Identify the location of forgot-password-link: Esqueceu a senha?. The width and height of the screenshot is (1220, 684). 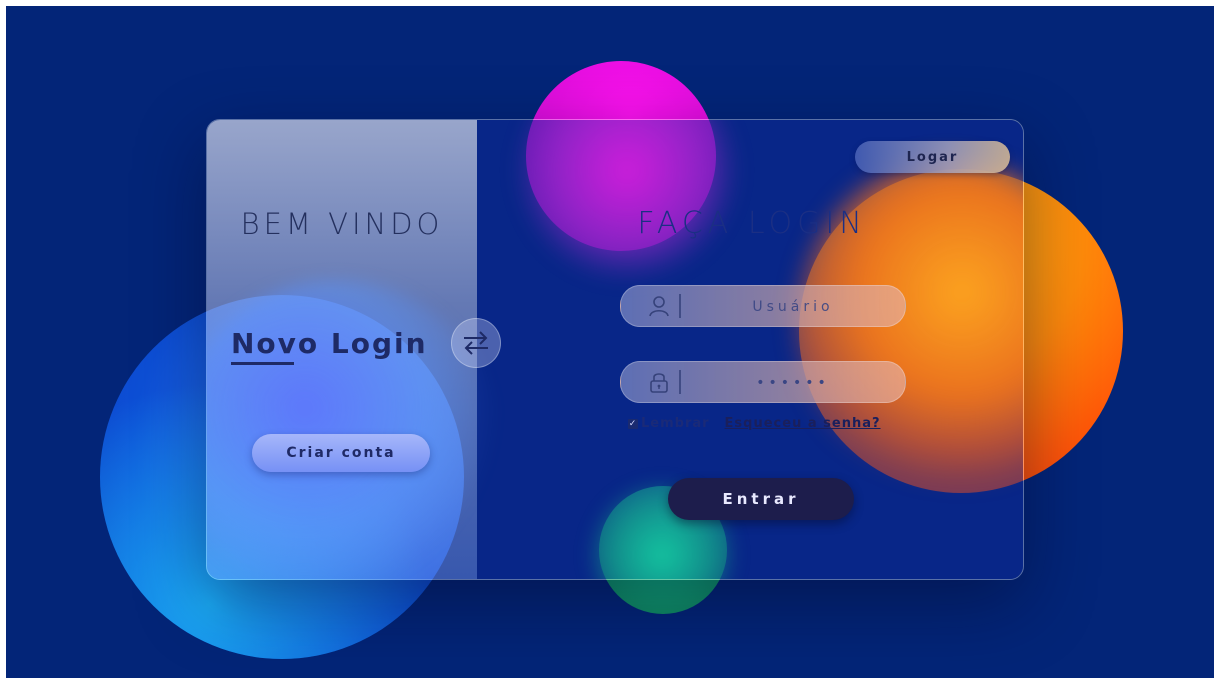
(803, 423).